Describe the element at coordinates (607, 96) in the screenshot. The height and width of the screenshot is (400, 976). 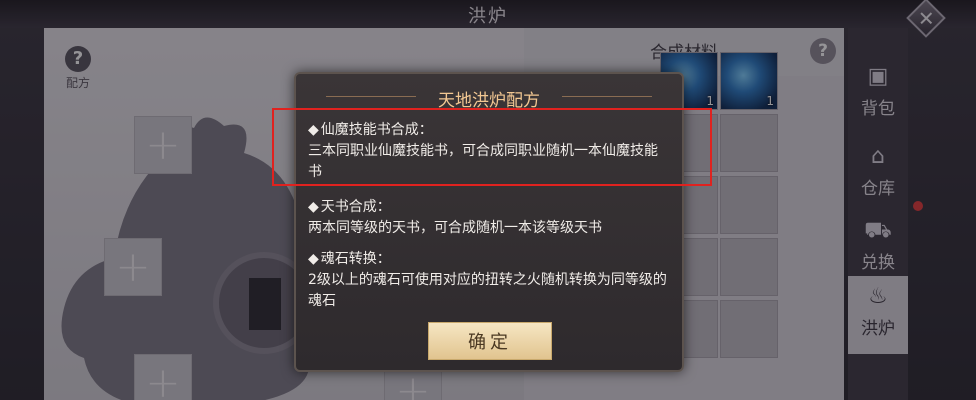
I see `title-divider` at that location.